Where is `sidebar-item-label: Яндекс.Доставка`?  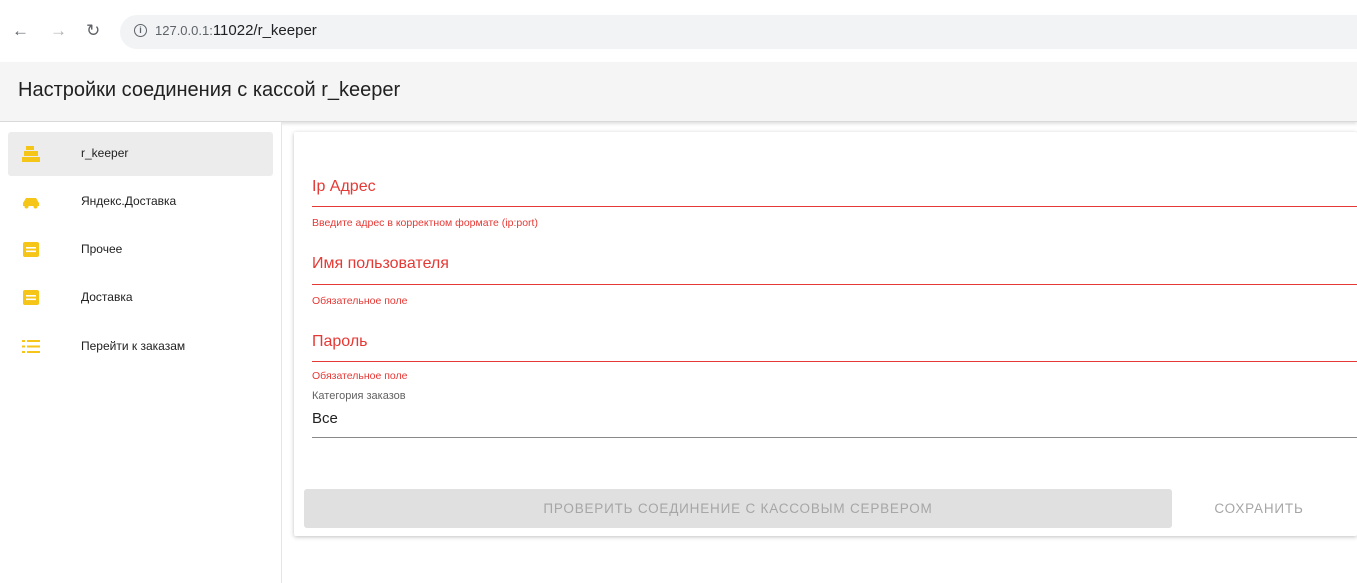
sidebar-item-label: Яндекс.Доставка is located at coordinates (129, 201).